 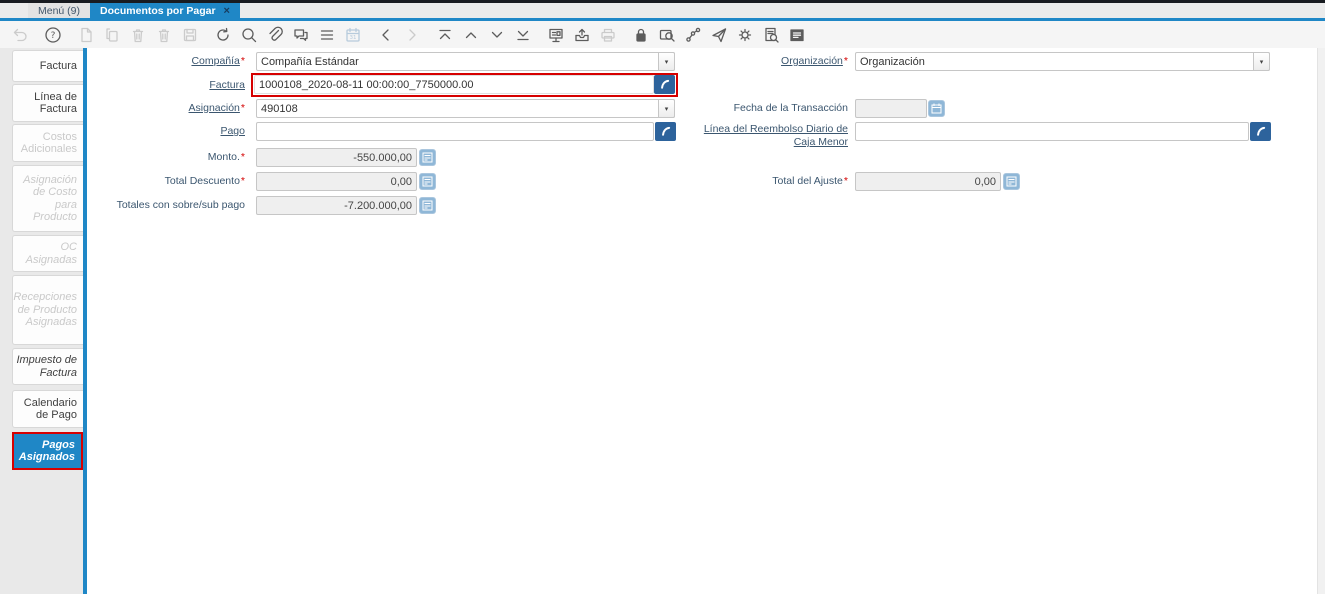 I want to click on totales-sobre-sub-pago-input: -7.200.000,00, so click(x=336, y=205).